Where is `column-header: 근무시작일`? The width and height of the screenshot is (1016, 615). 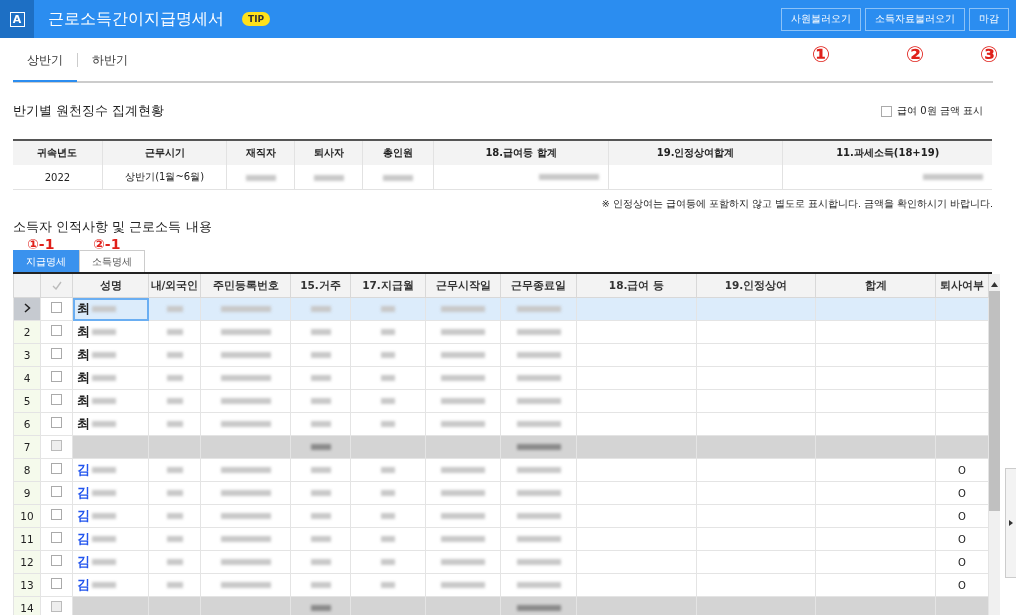 column-header: 근무시작일 is located at coordinates (463, 286).